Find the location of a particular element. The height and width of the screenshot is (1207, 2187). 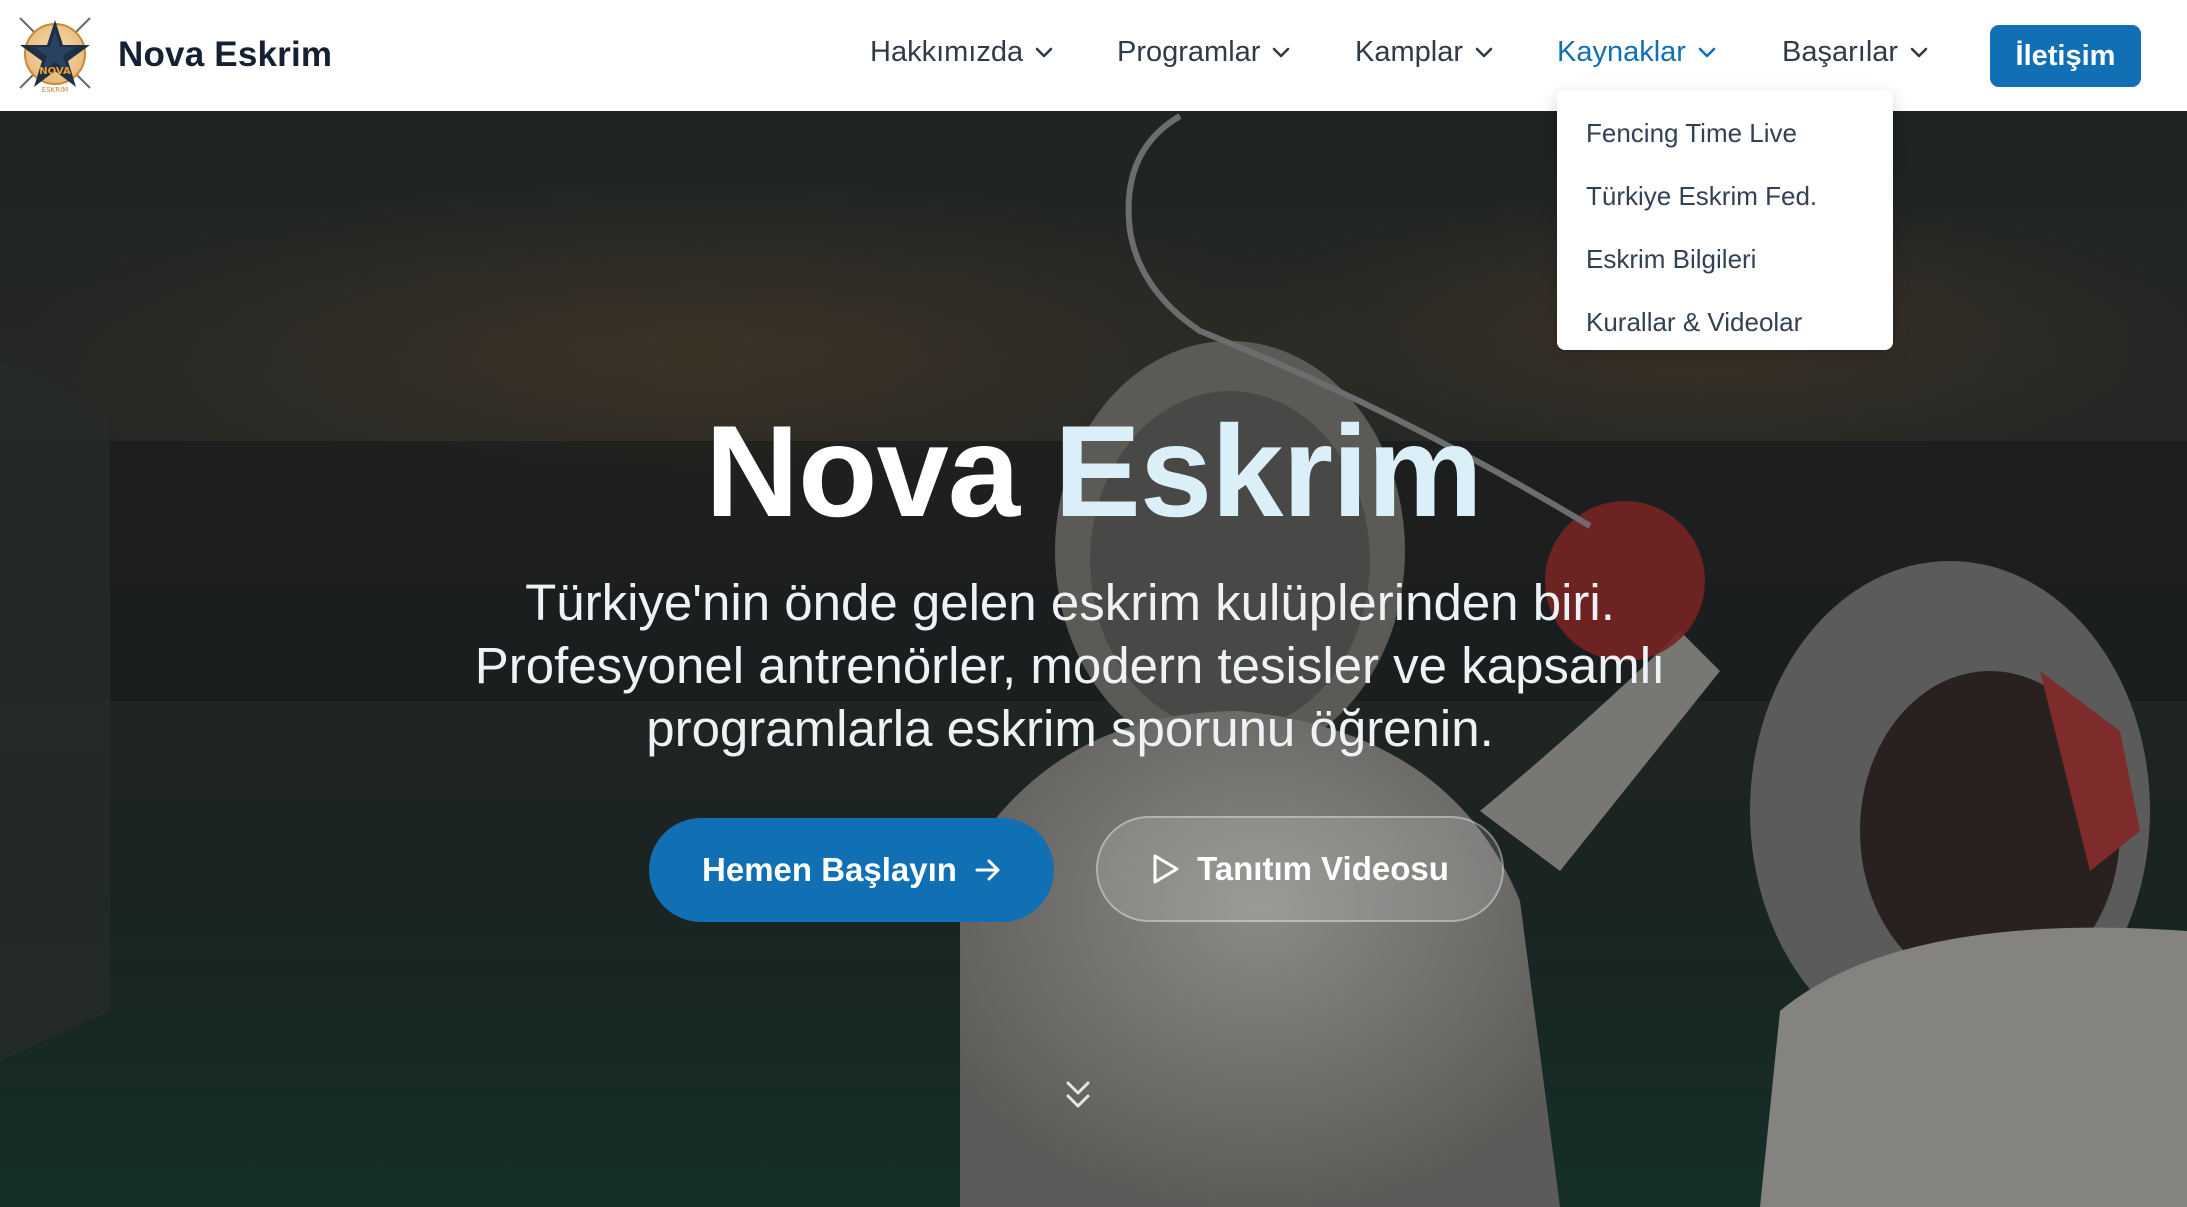

nav-item-hakkimizda: Hakkımızda is located at coordinates (961, 52).